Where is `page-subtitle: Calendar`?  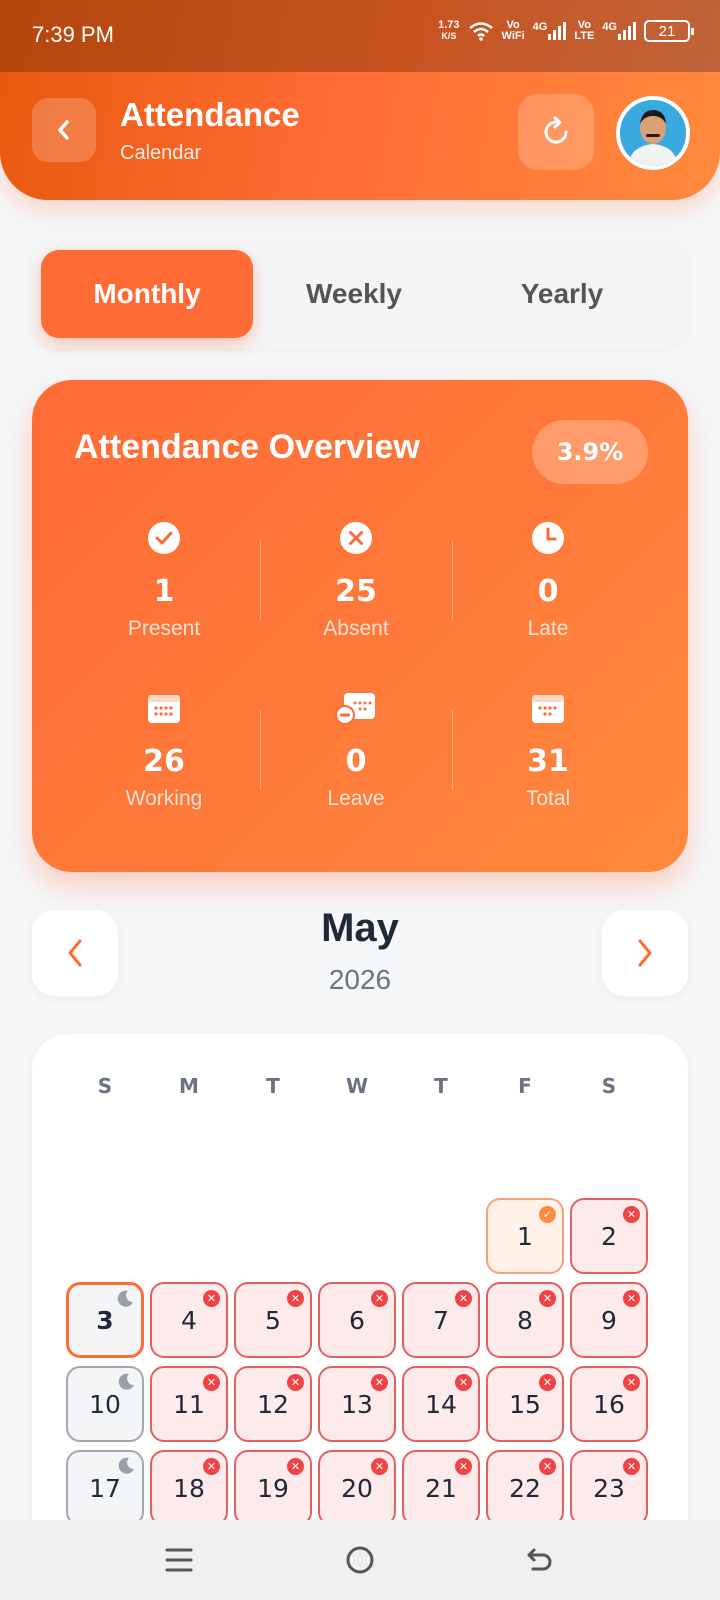
page-subtitle: Calendar is located at coordinates (161, 153).